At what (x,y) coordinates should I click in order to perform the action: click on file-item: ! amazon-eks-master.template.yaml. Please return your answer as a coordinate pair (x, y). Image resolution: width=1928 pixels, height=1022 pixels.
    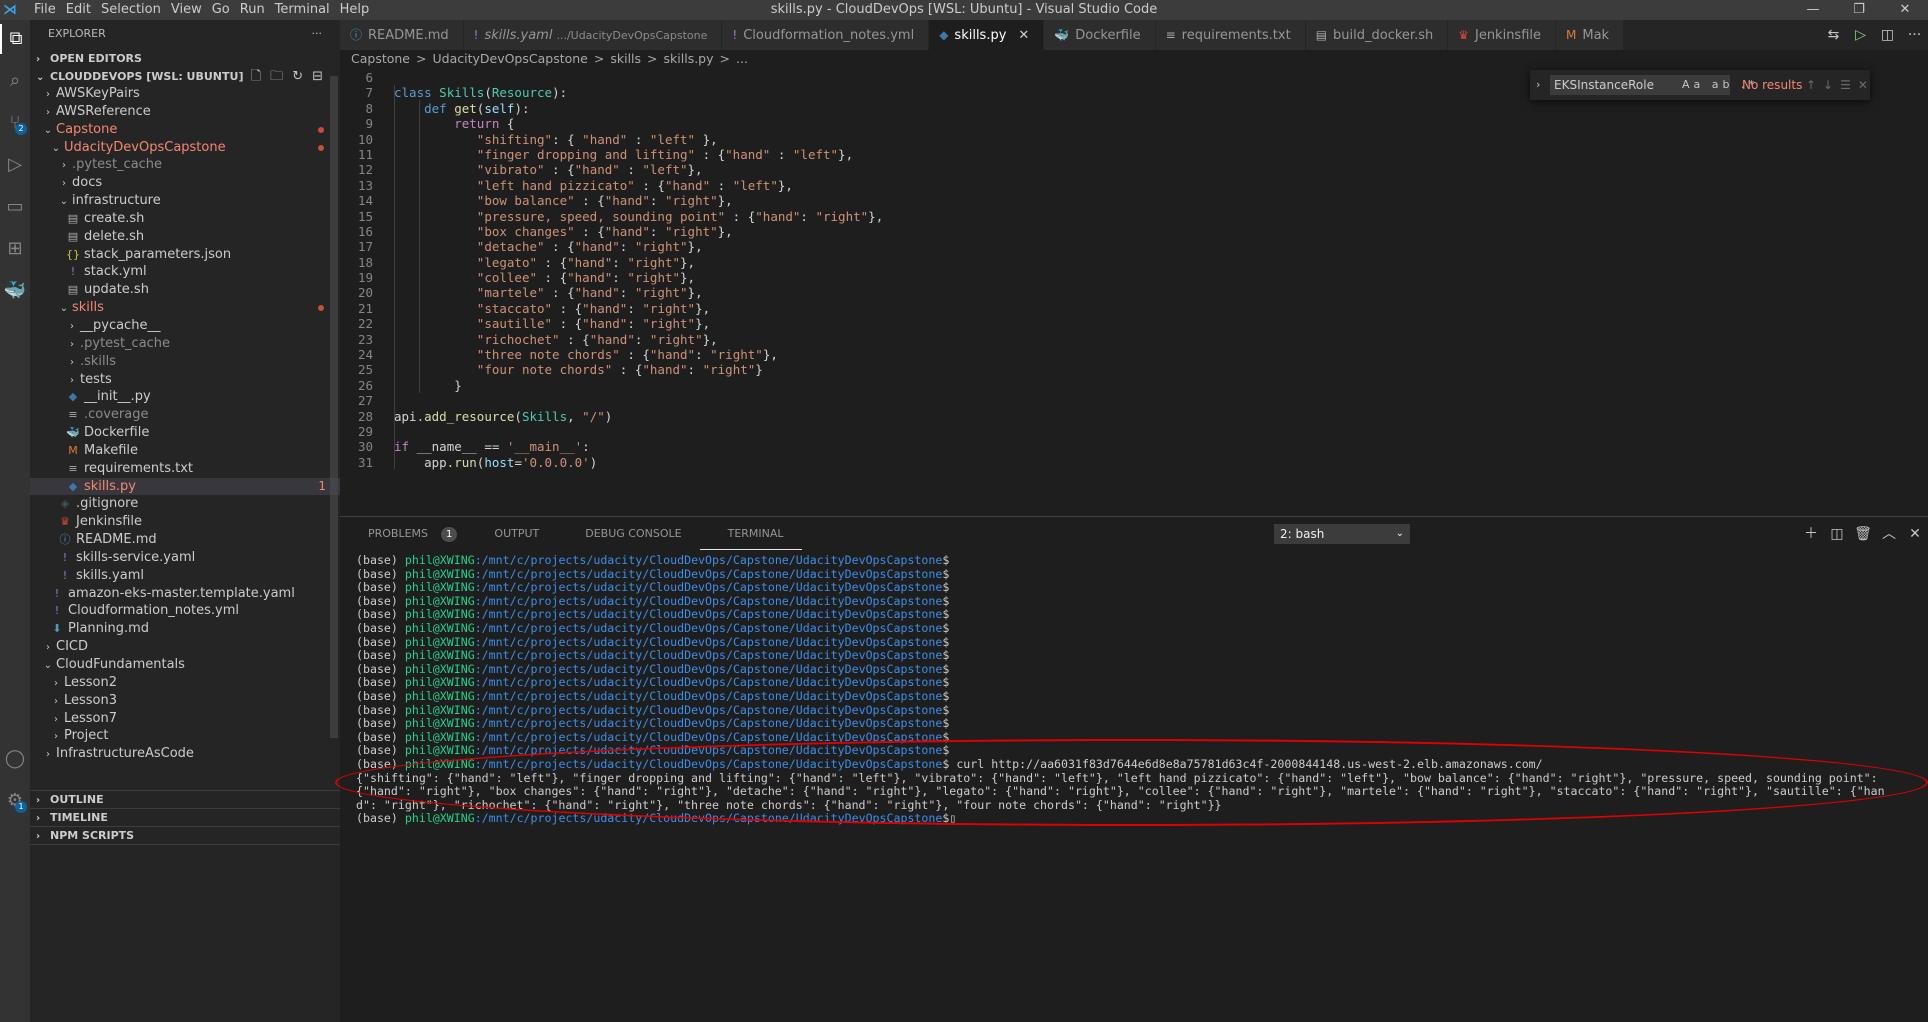
    Looking at the image, I should click on (185, 594).